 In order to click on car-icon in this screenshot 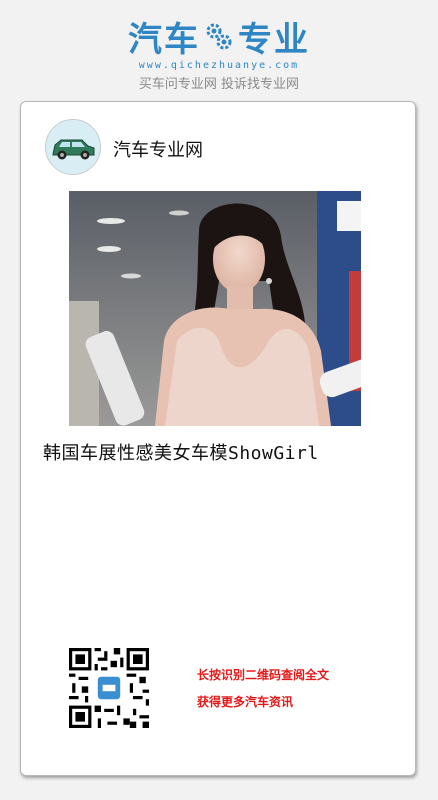, I will do `click(73, 147)`.